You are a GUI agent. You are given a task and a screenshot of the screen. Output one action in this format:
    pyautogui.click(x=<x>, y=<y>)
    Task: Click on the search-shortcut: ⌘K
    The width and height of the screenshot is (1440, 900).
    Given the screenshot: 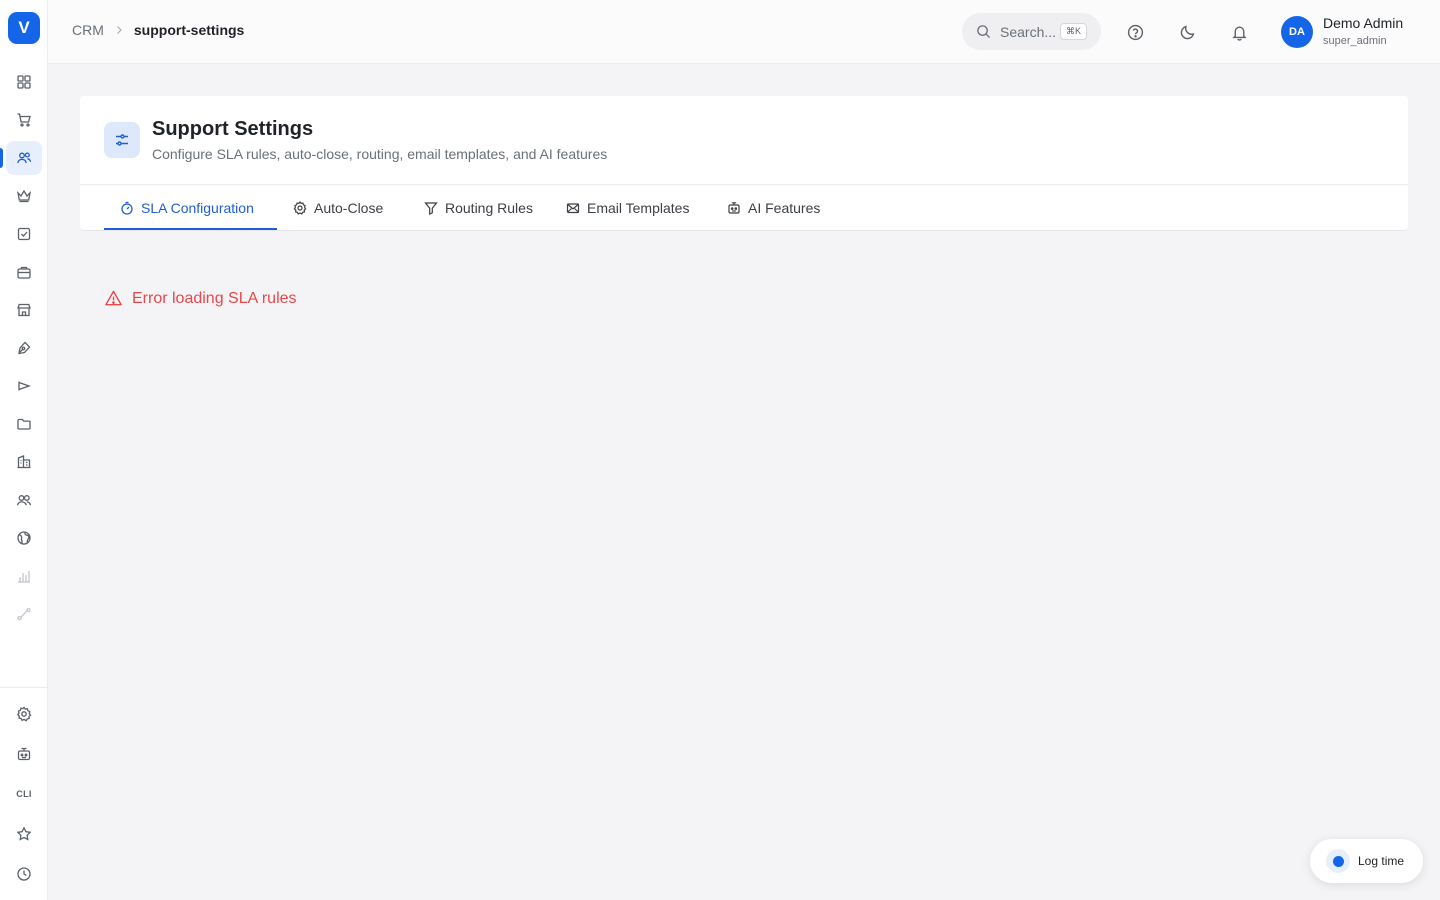 What is the action you would take?
    pyautogui.click(x=1073, y=31)
    